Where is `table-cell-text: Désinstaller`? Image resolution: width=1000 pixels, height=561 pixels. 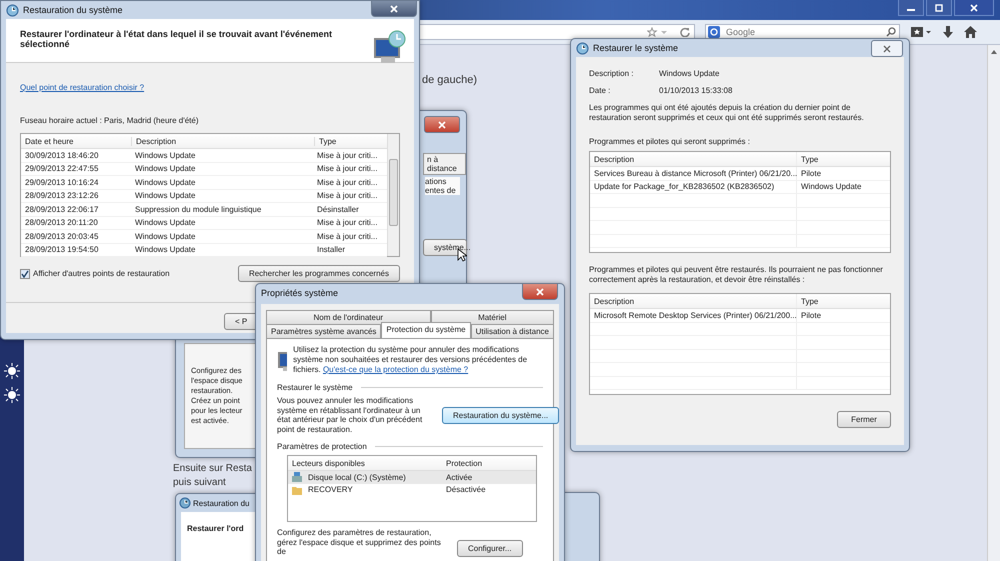
table-cell-text: Désinstaller is located at coordinates (338, 209).